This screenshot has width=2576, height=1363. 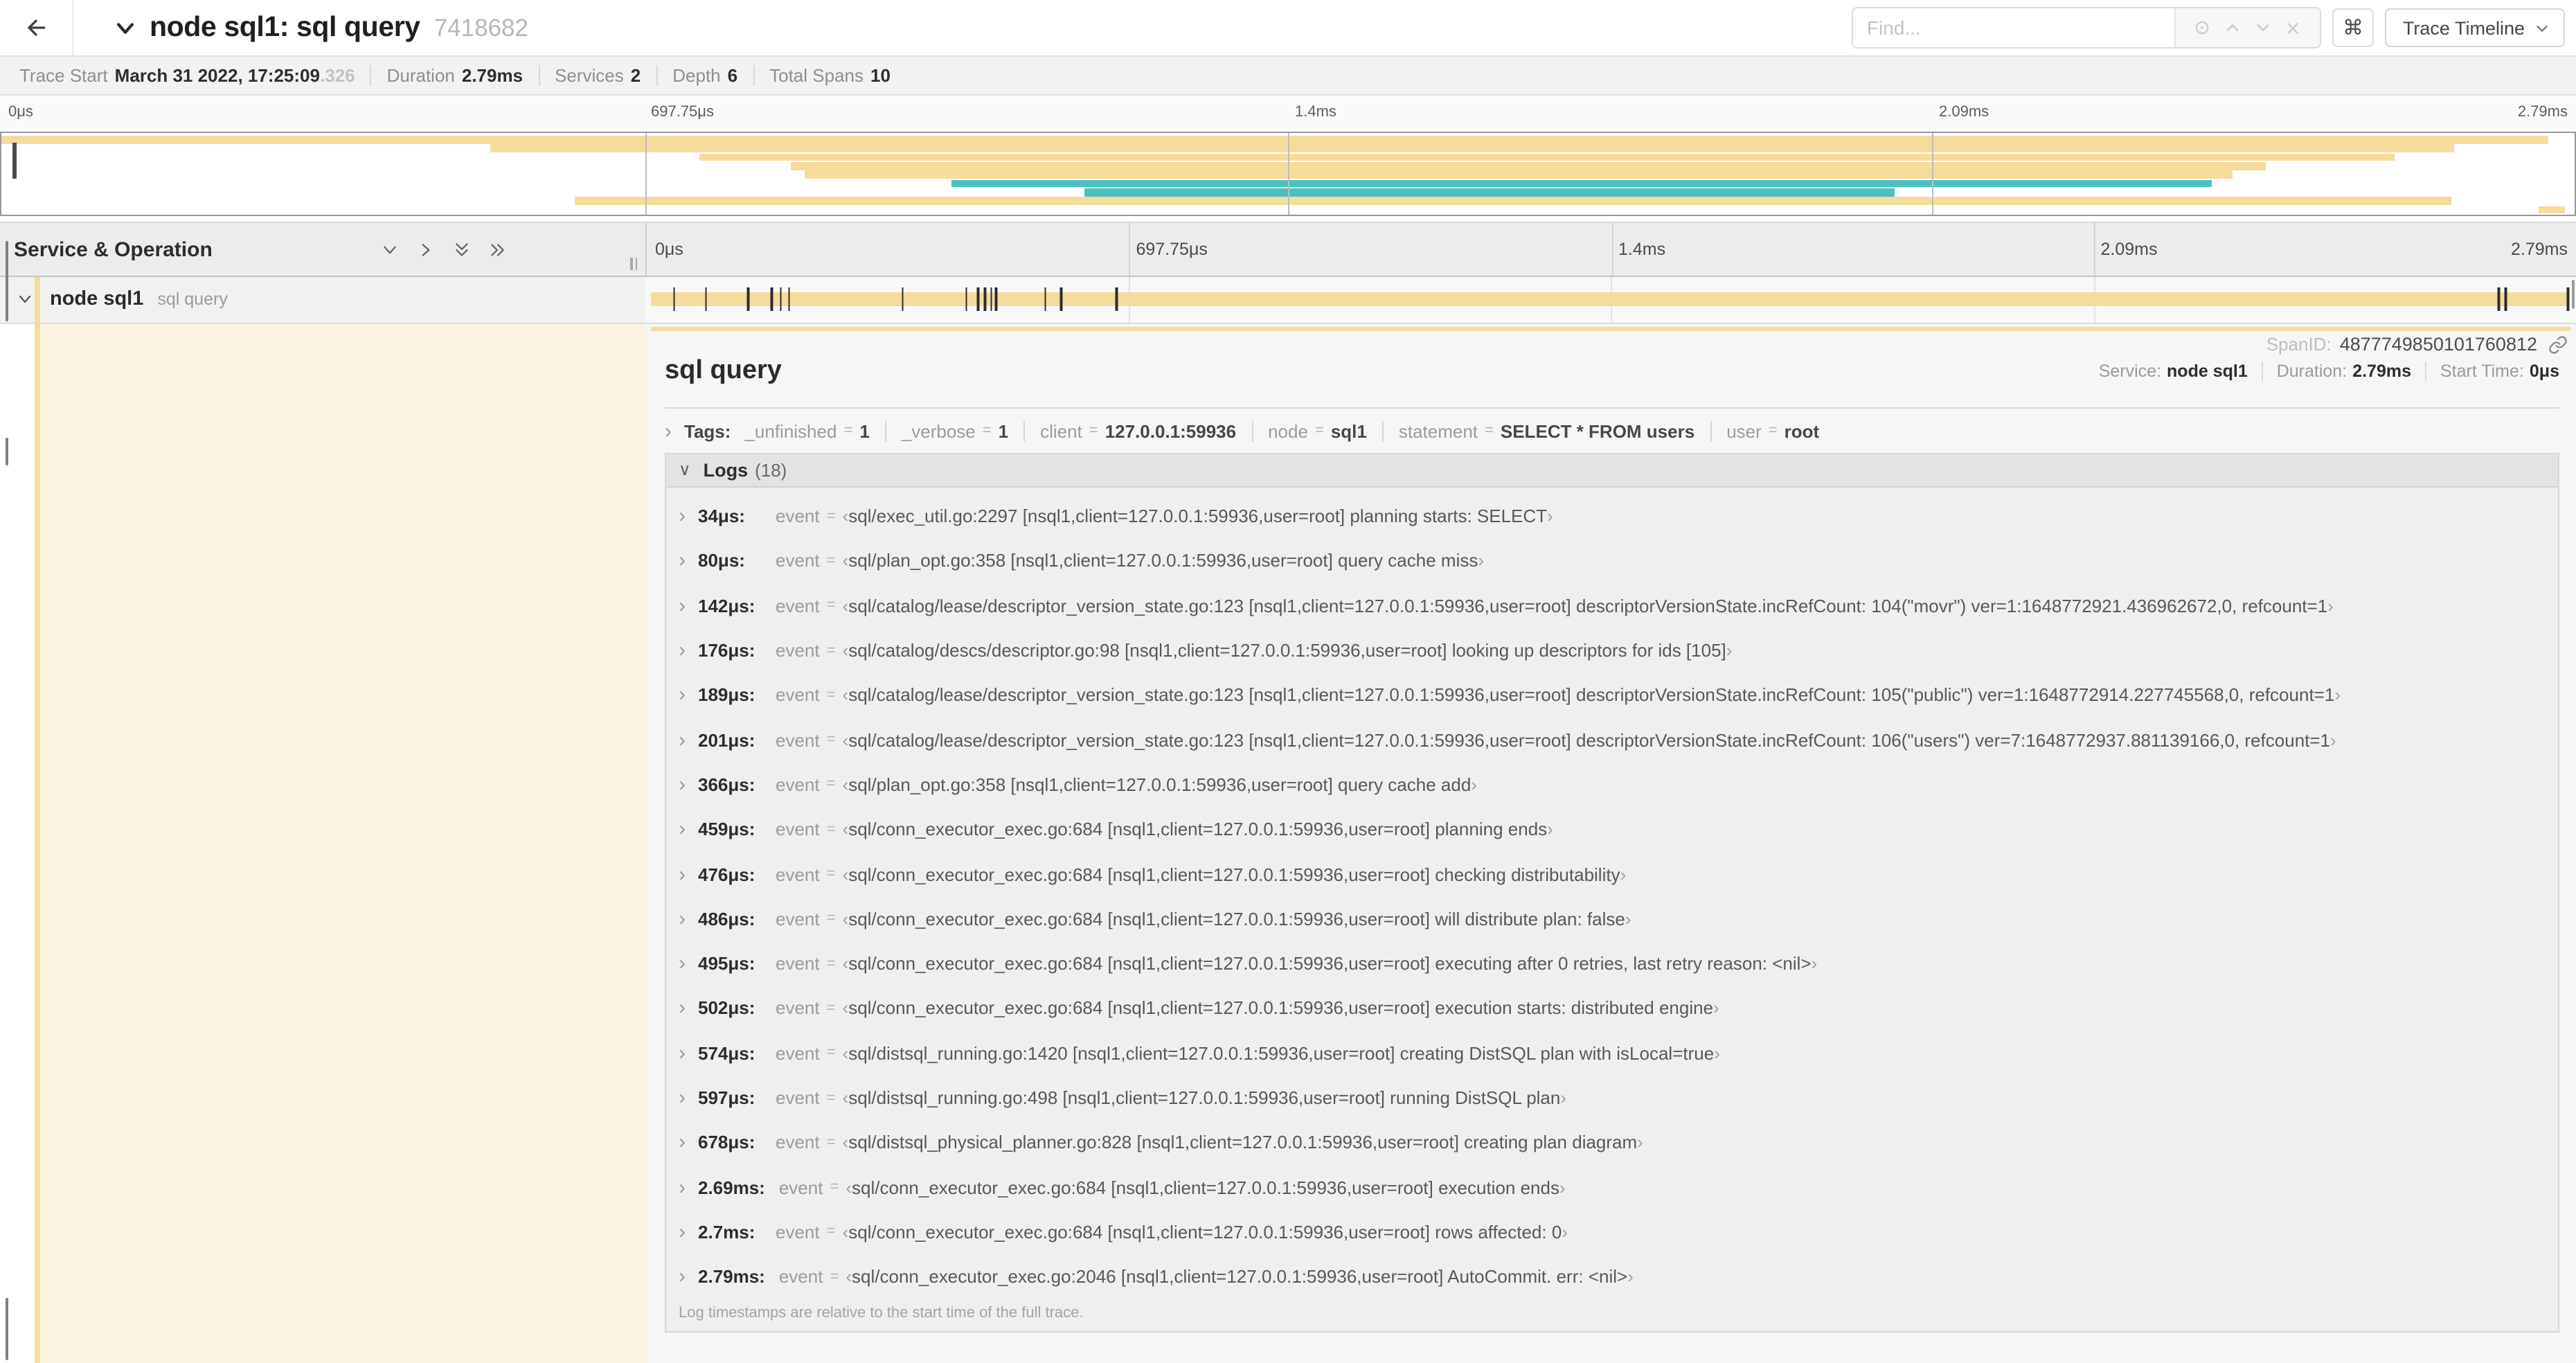 I want to click on trace-start-label: Trace Start, so click(x=63, y=76).